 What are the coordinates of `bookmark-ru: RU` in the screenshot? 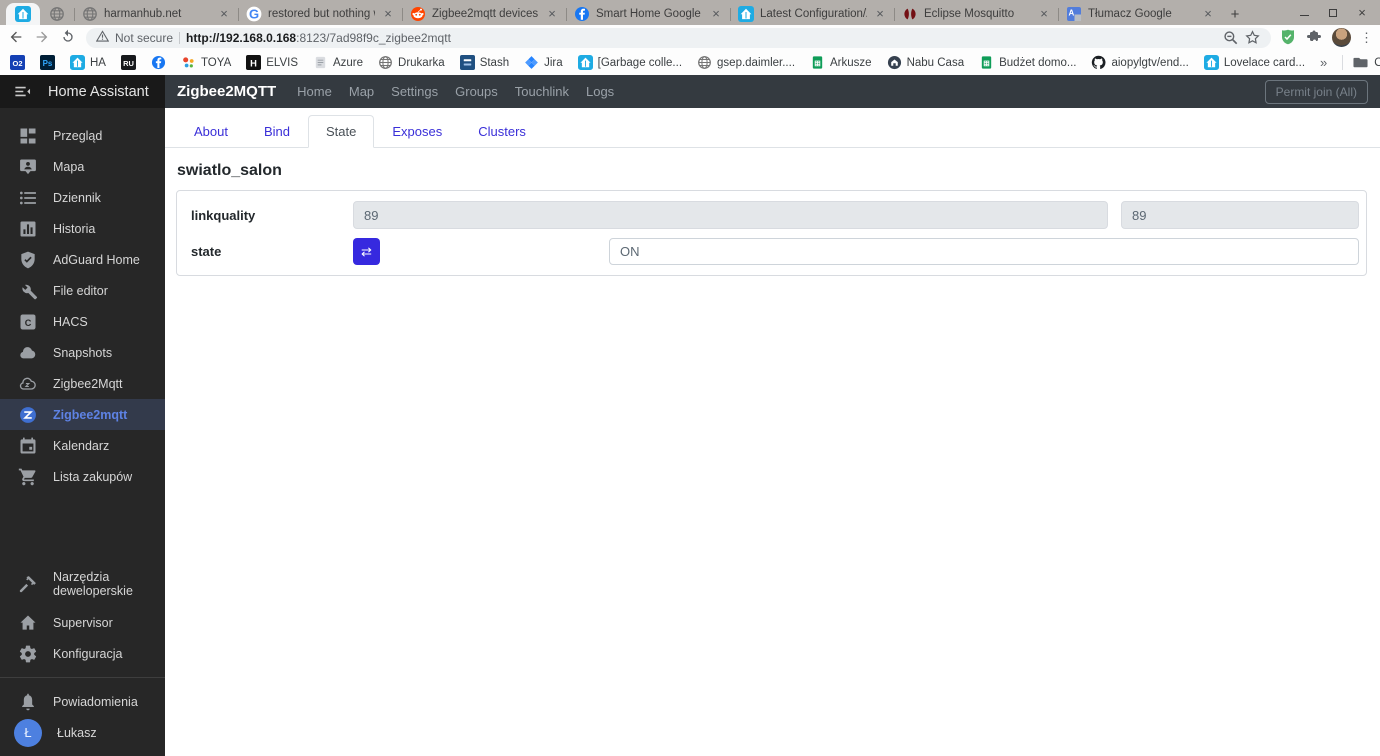 It's located at (128, 62).